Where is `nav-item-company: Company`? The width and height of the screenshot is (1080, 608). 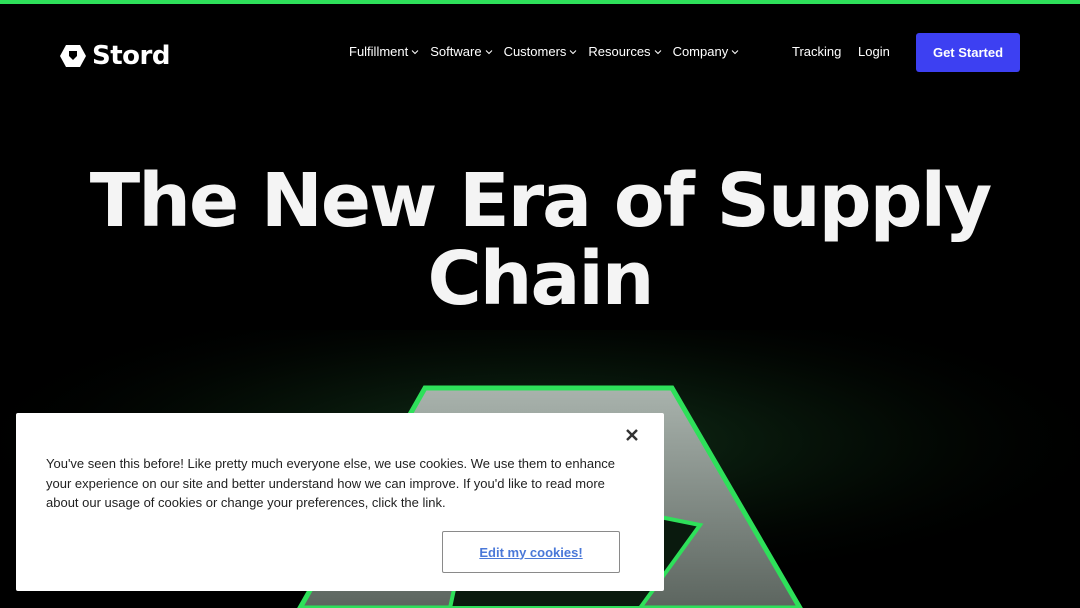
nav-item-company: Company is located at coordinates (706, 52).